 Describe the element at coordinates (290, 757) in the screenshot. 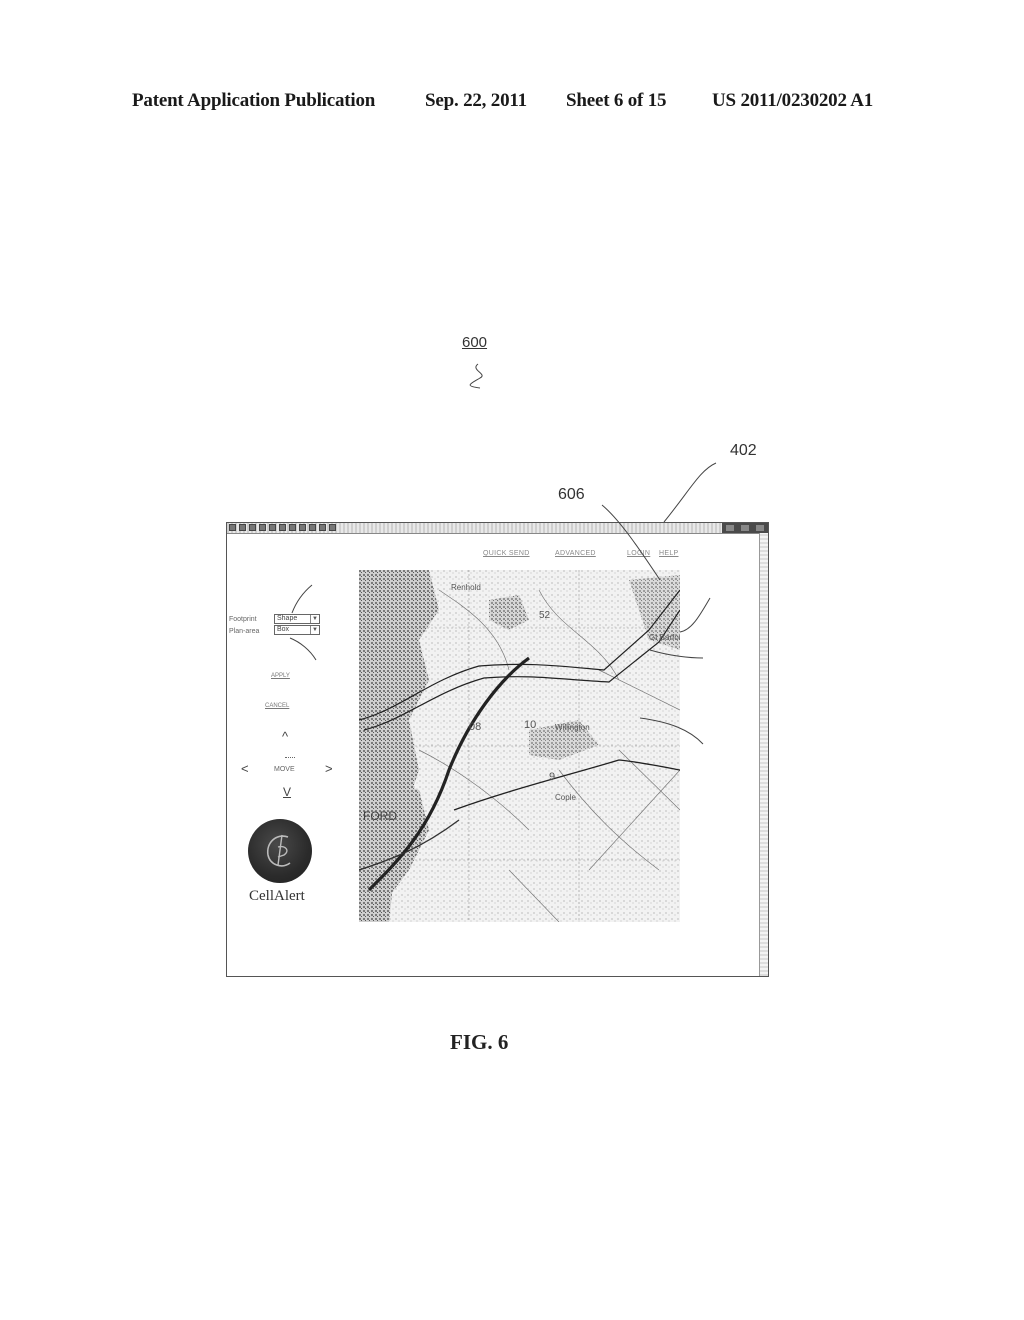

I see `move-divider` at that location.